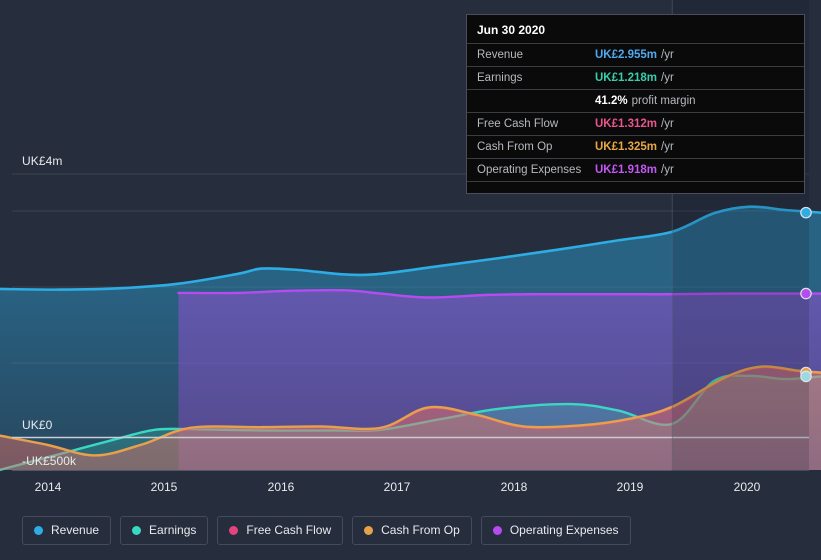 The width and height of the screenshot is (821, 560). I want to click on tooltip-row-value: UK£1.312m, so click(626, 124).